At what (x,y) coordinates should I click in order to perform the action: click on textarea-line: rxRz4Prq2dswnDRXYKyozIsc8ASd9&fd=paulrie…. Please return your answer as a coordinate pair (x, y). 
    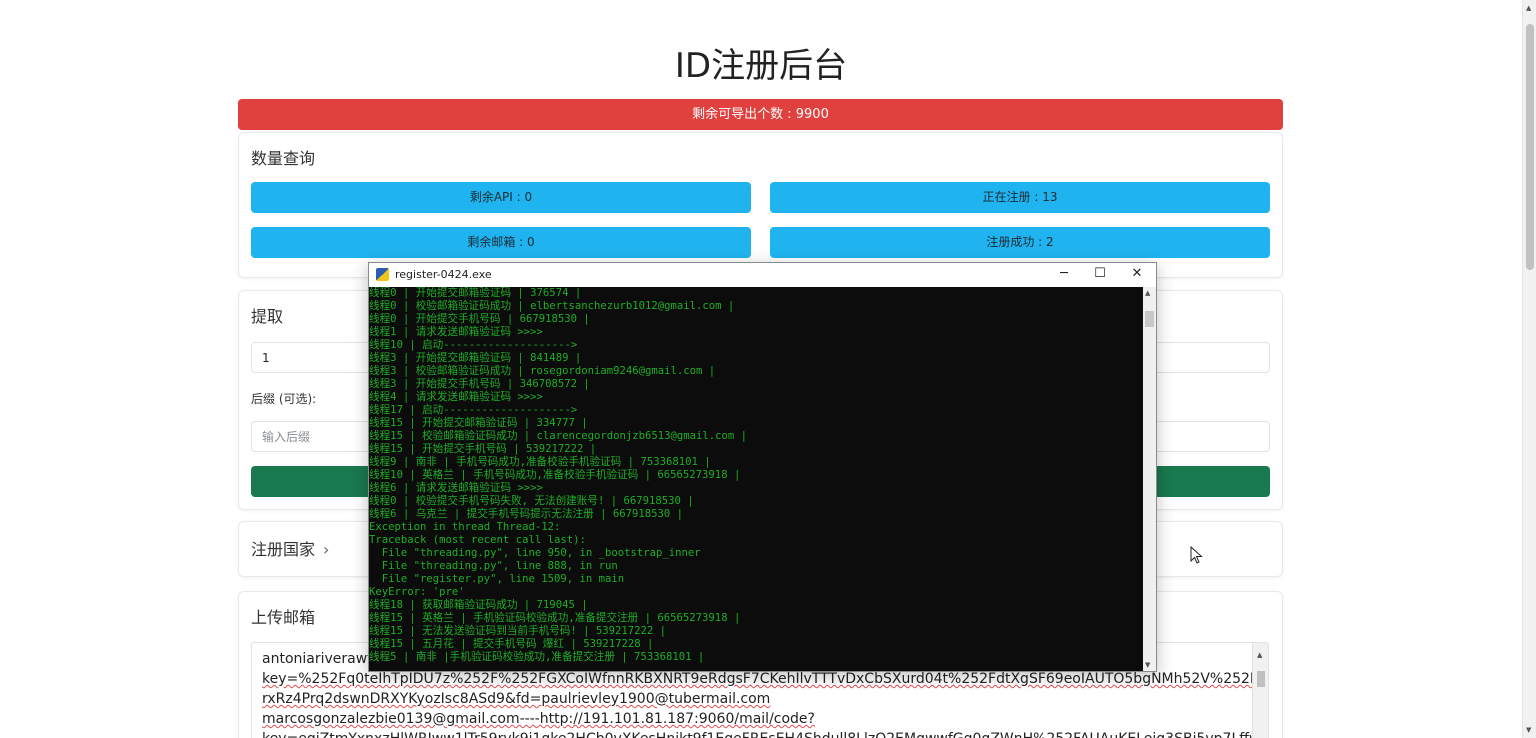
    Looking at the image, I should click on (516, 699).